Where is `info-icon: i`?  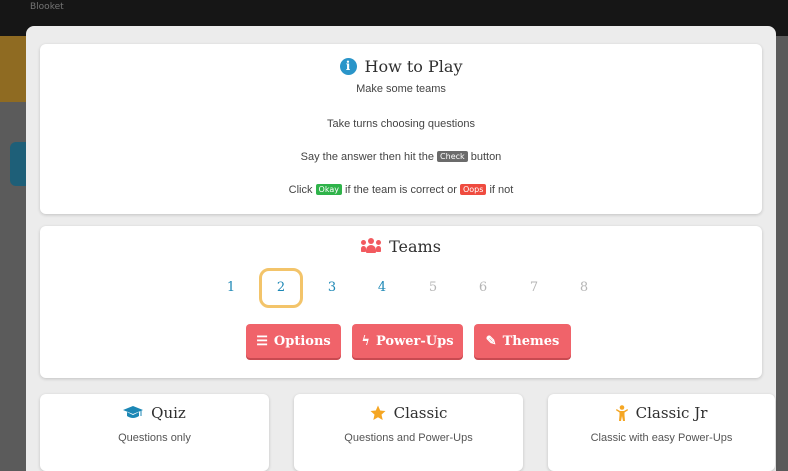 info-icon: i is located at coordinates (348, 66).